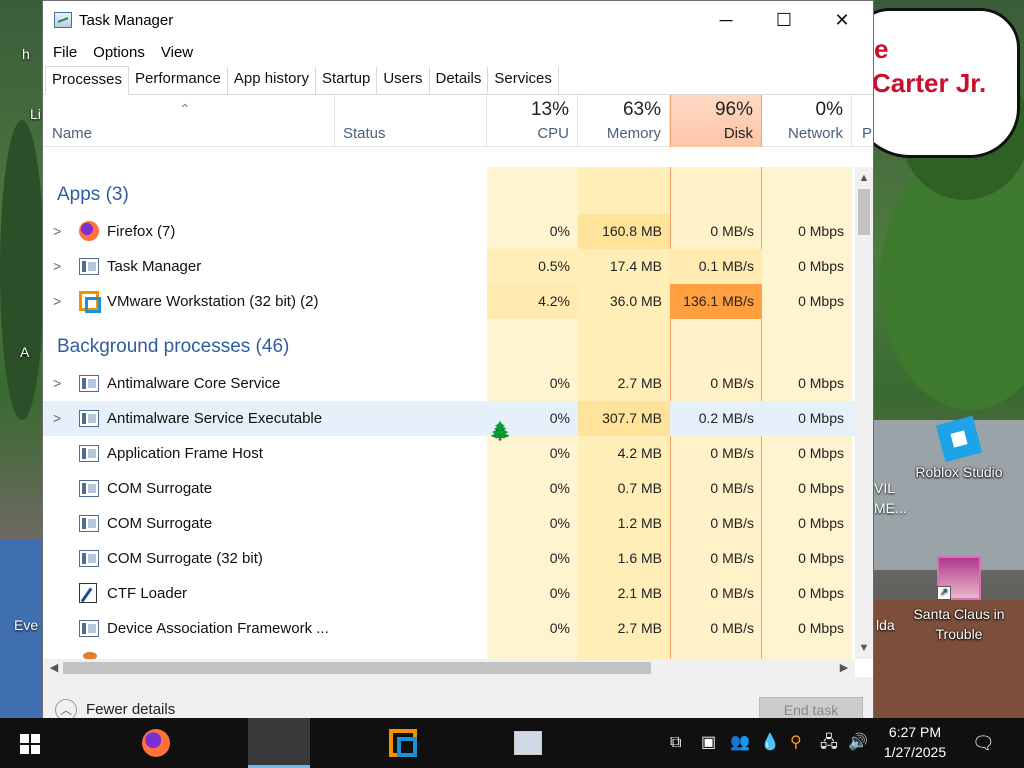 Image resolution: width=1024 pixels, height=768 pixels. Describe the element at coordinates (119, 52) in the screenshot. I see `menu-options: Options` at that location.